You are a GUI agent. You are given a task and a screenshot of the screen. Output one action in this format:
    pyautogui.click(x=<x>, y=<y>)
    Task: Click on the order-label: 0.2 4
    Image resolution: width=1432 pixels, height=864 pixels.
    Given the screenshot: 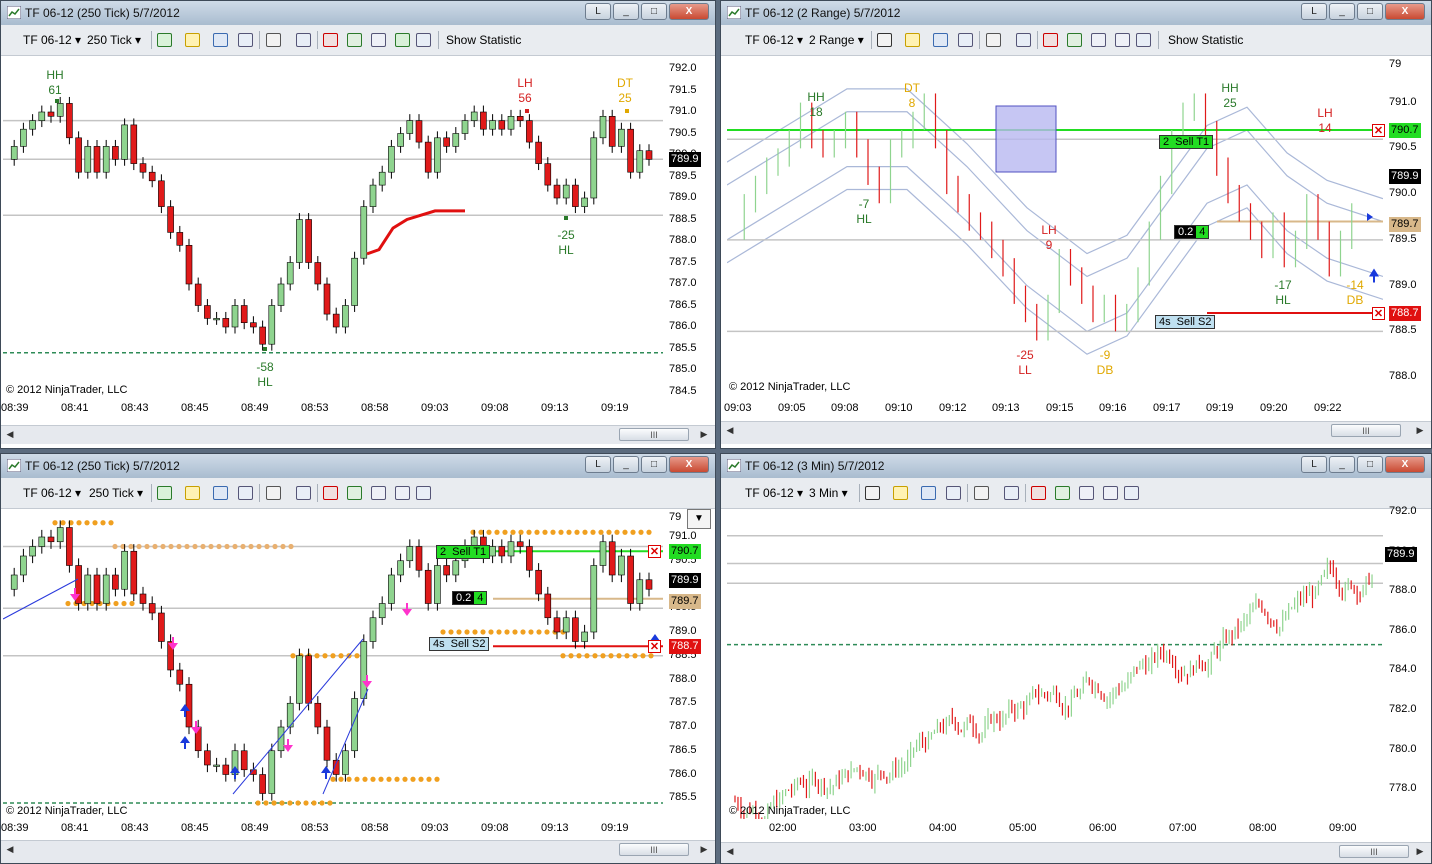 What is the action you would take?
    pyautogui.click(x=1192, y=232)
    